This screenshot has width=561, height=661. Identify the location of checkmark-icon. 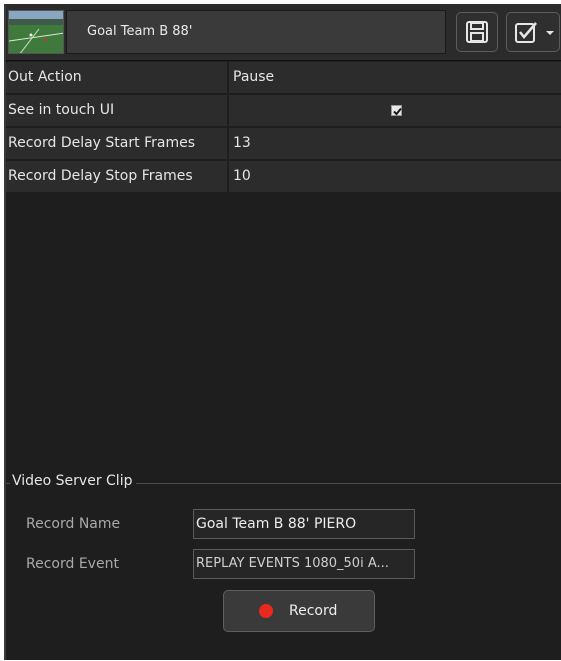
(397, 111).